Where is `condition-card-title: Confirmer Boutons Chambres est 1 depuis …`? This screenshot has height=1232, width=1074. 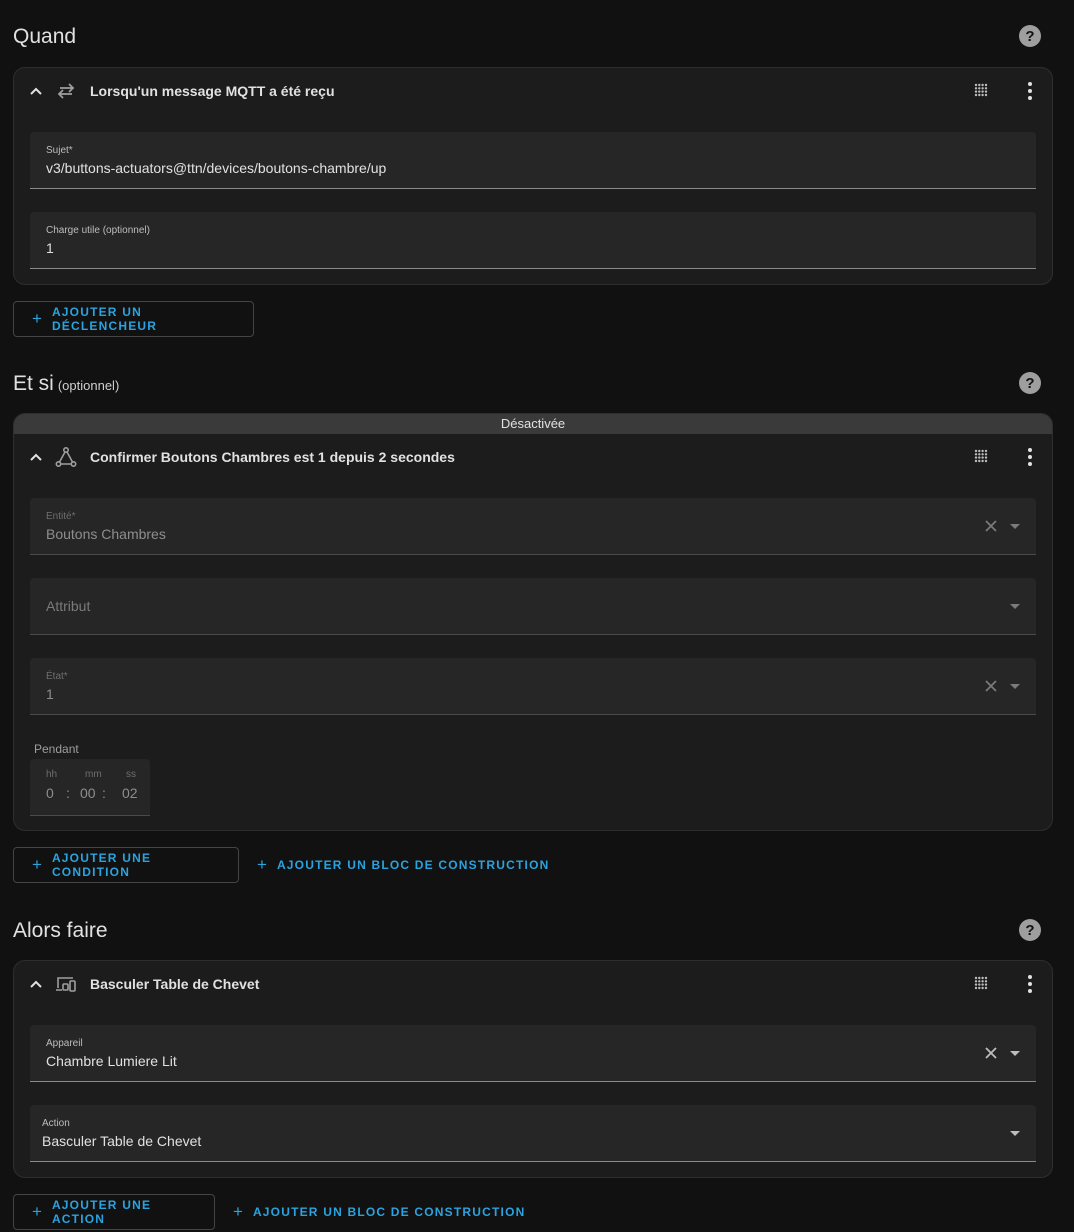
condition-card-title: Confirmer Boutons Chambres est 1 depuis … is located at coordinates (272, 457).